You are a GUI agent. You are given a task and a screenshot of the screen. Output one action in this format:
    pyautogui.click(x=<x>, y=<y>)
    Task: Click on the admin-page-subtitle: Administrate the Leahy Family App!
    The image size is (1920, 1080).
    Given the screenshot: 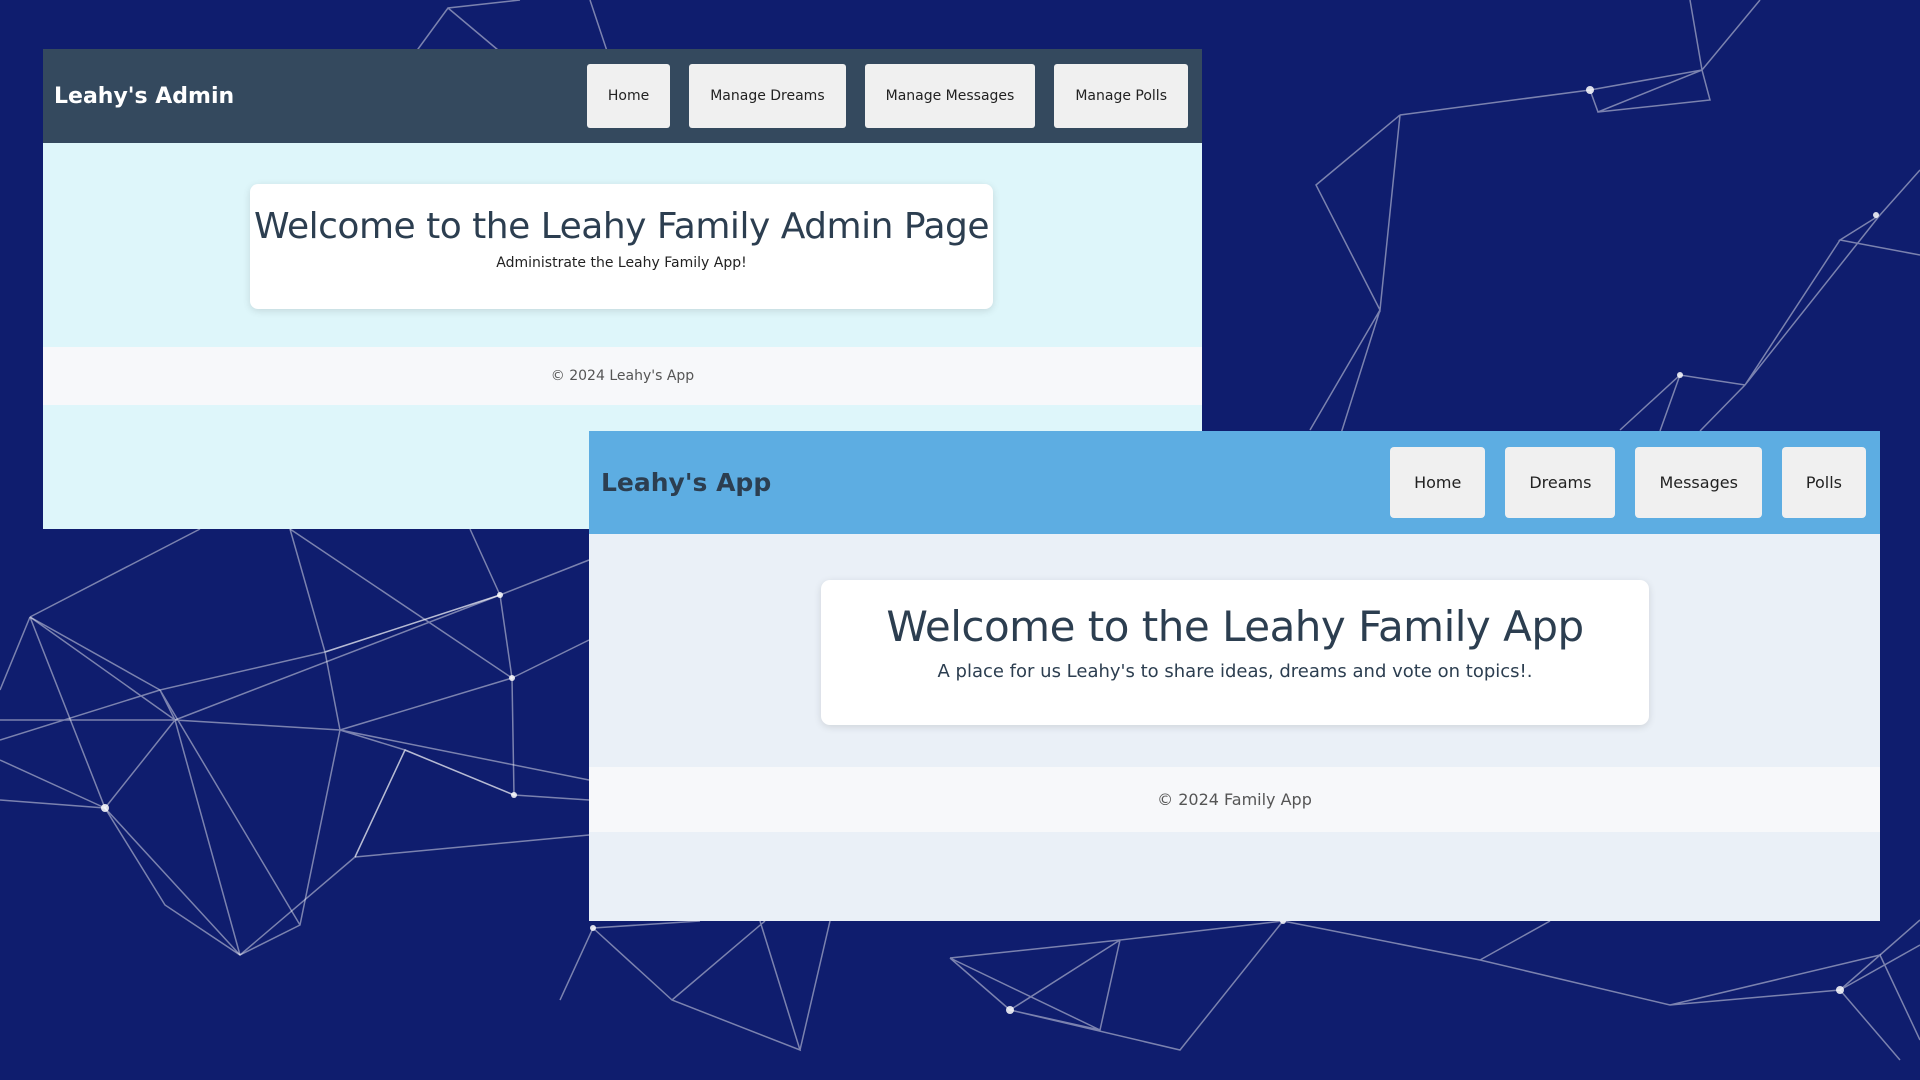 What is the action you would take?
    pyautogui.click(x=621, y=263)
    